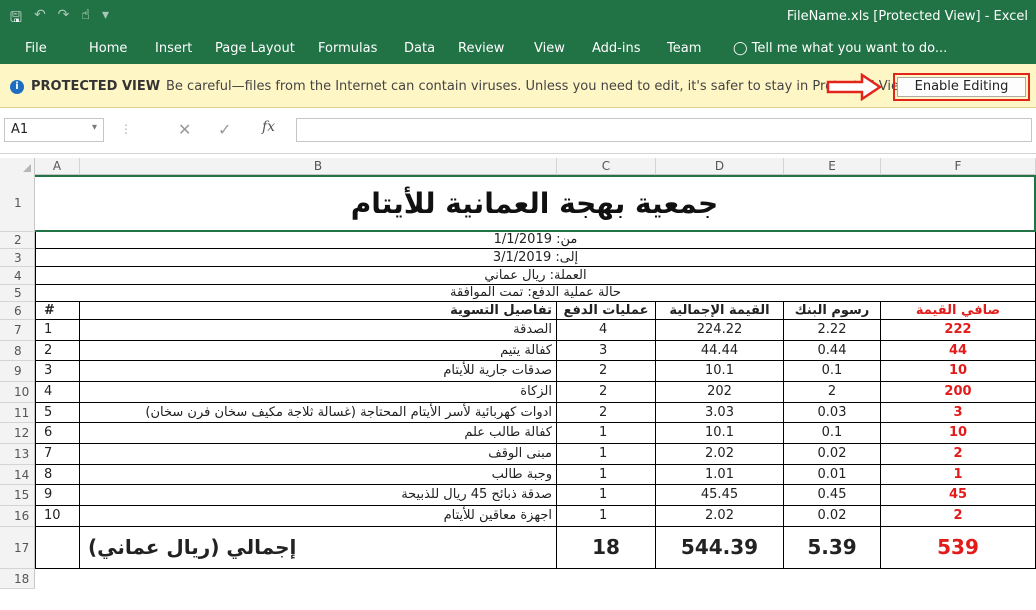 This screenshot has height=610, width=1036. I want to click on totals-net: 539, so click(958, 548).